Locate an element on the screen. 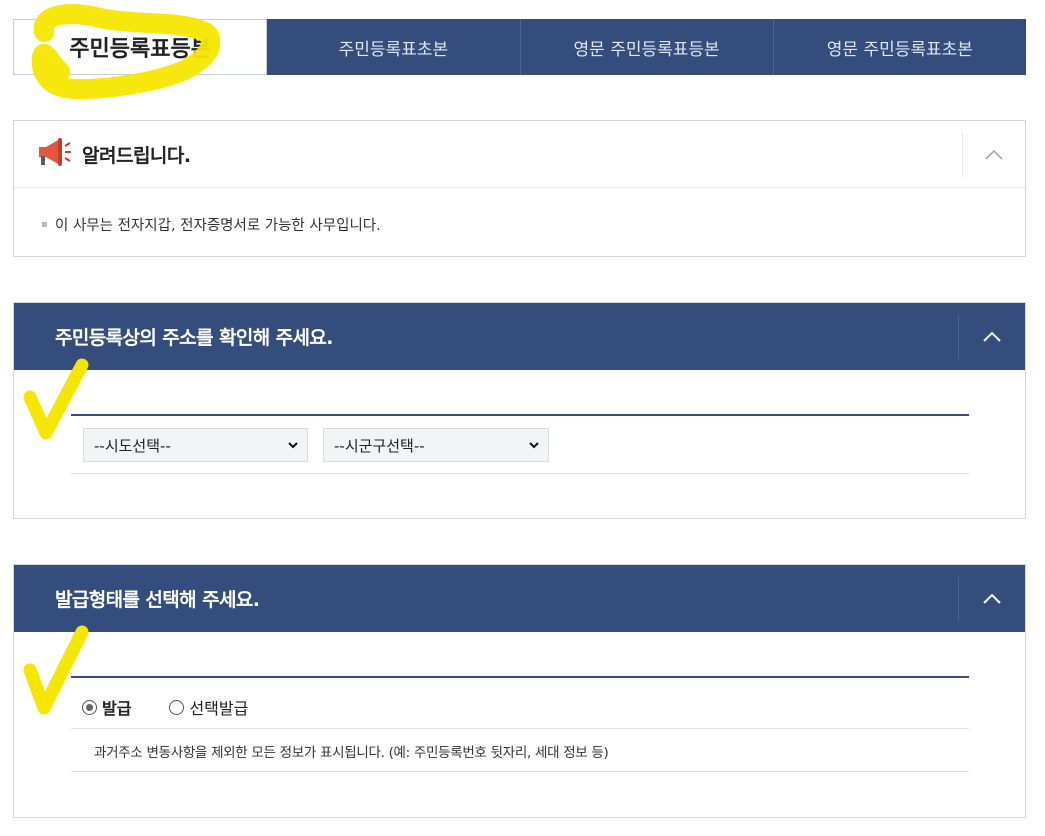 The image size is (1045, 836). radio-selective-issue-label: 선택발급 is located at coordinates (218, 707).